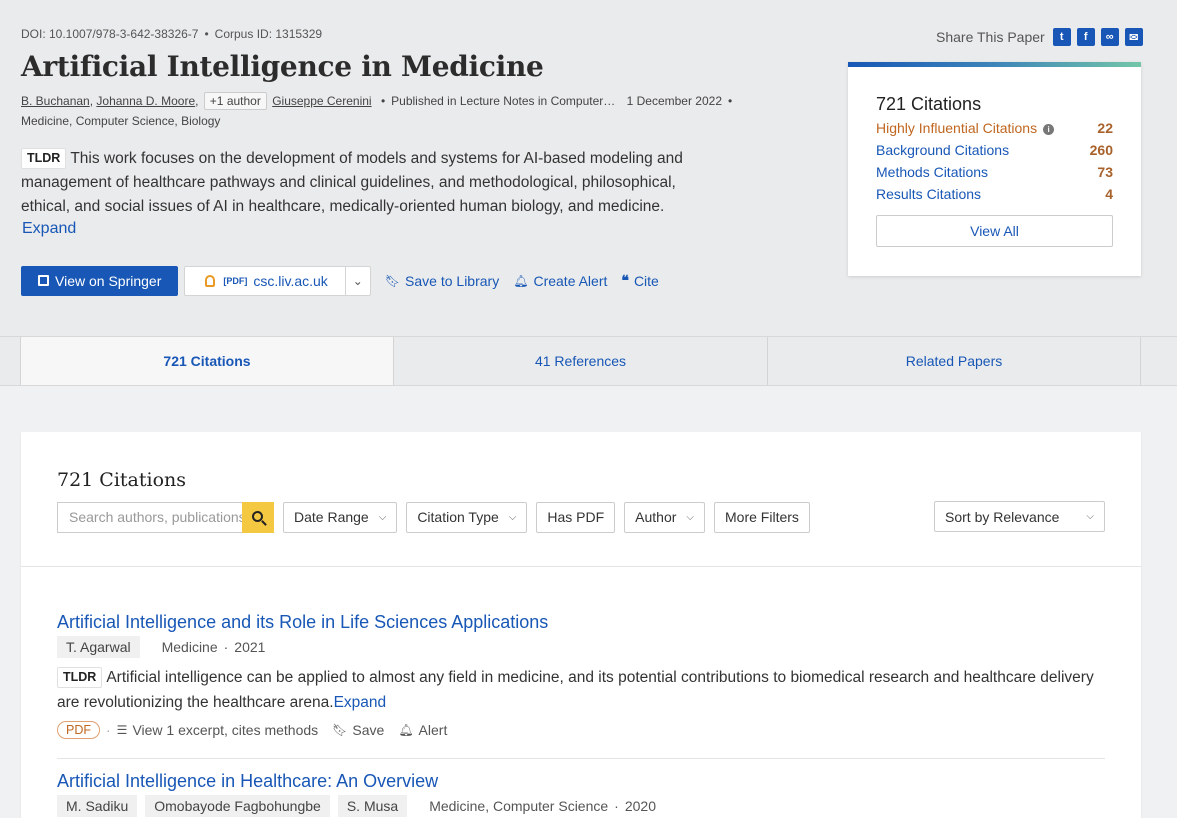  What do you see at coordinates (290, 280) in the screenshot?
I see `pdf-source: csc.liv.ac.uk` at bounding box center [290, 280].